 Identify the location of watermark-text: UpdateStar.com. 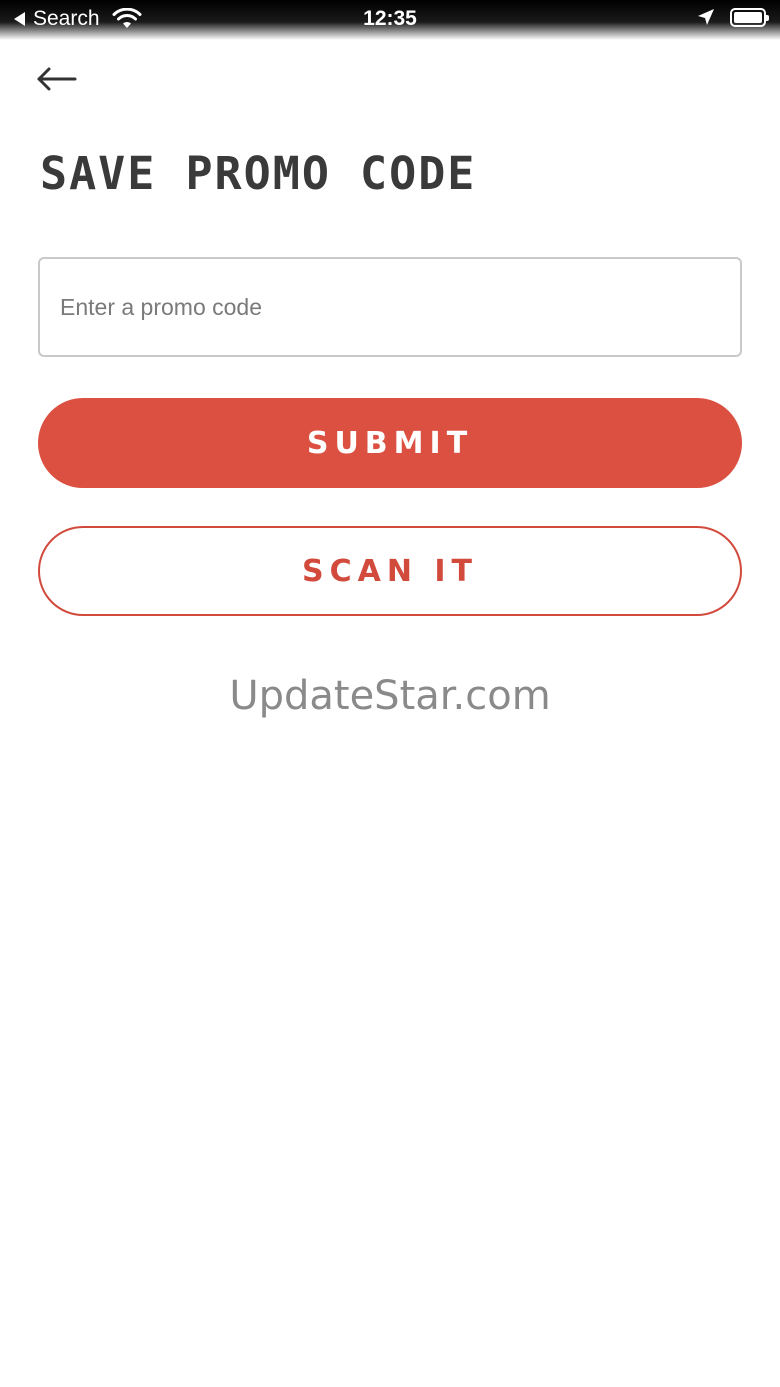
(390, 696).